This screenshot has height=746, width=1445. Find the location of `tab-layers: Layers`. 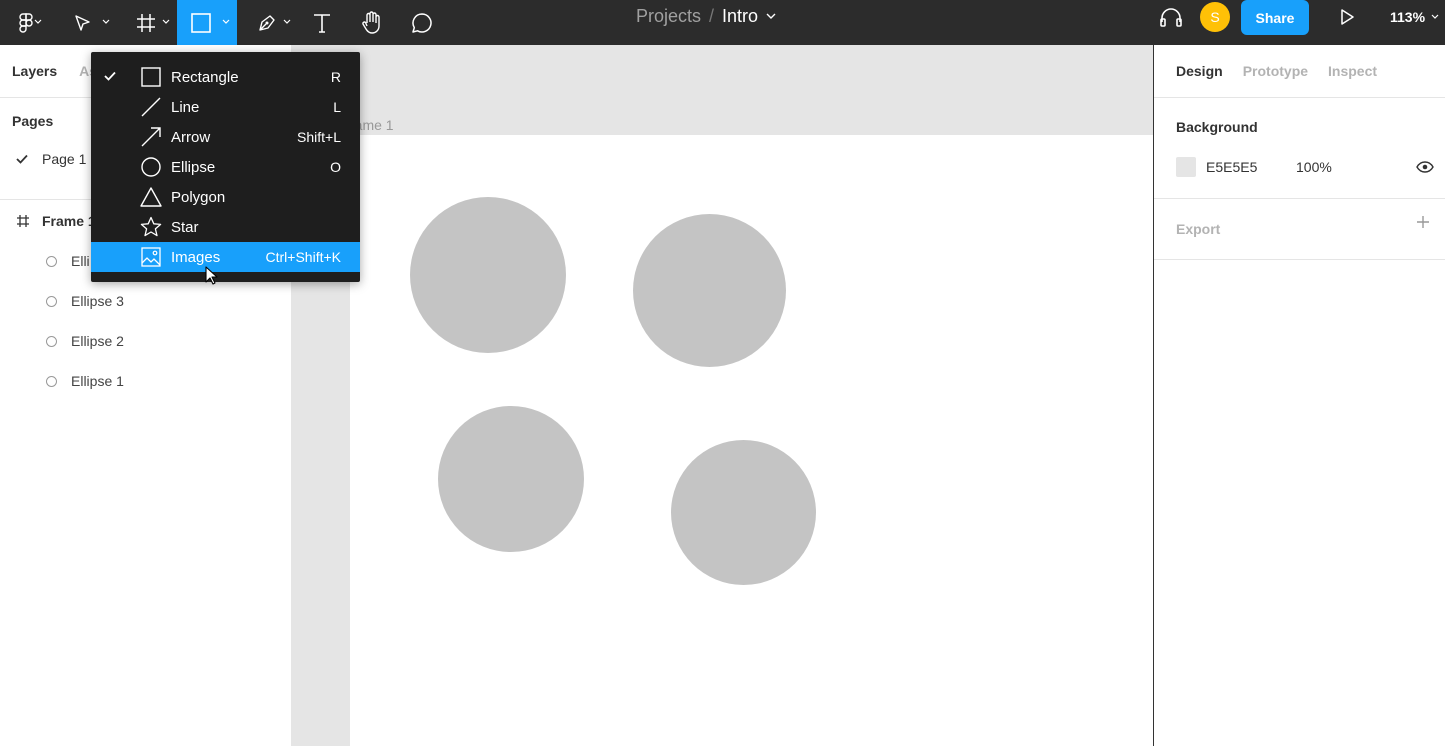

tab-layers: Layers is located at coordinates (34, 71).